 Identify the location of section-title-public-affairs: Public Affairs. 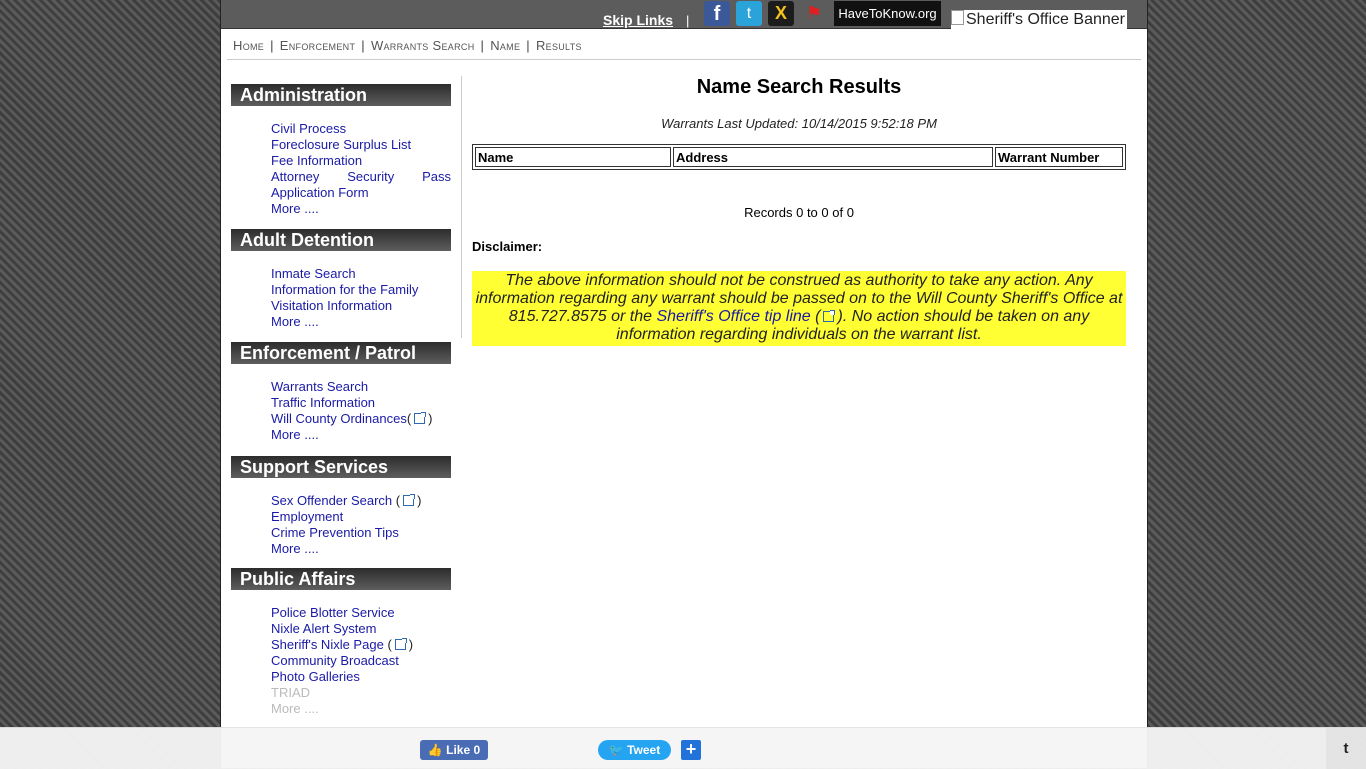
(341, 579).